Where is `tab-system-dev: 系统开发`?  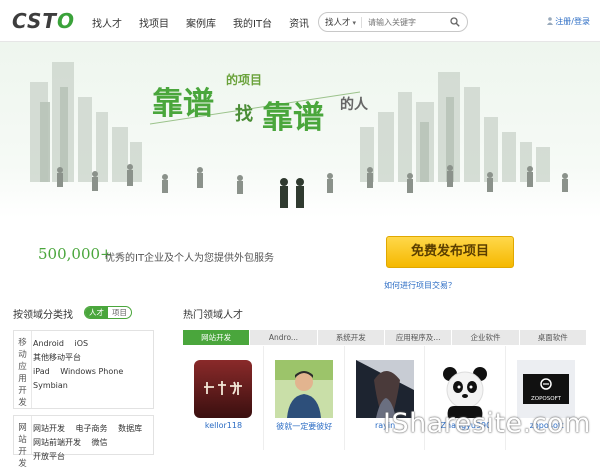
tab-system-dev: 系统开发 is located at coordinates (351, 337).